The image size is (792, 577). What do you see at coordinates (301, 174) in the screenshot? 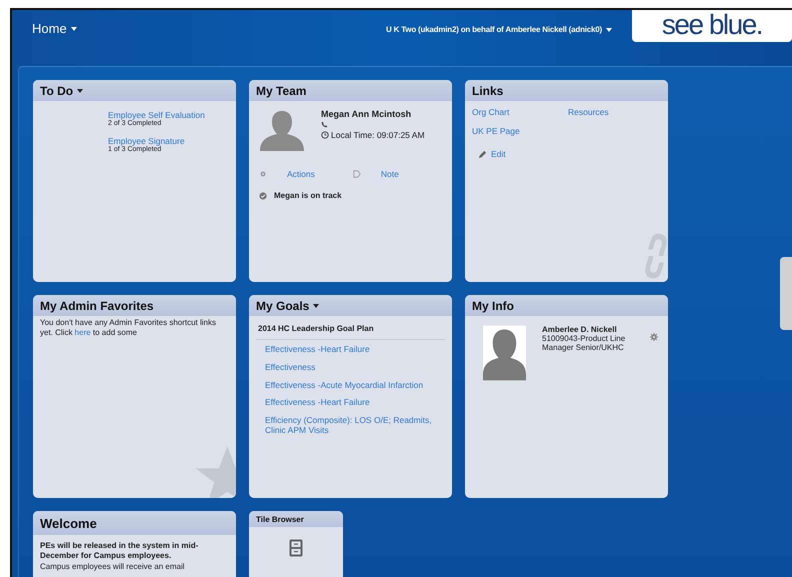
I see `actions-link: Actions` at bounding box center [301, 174].